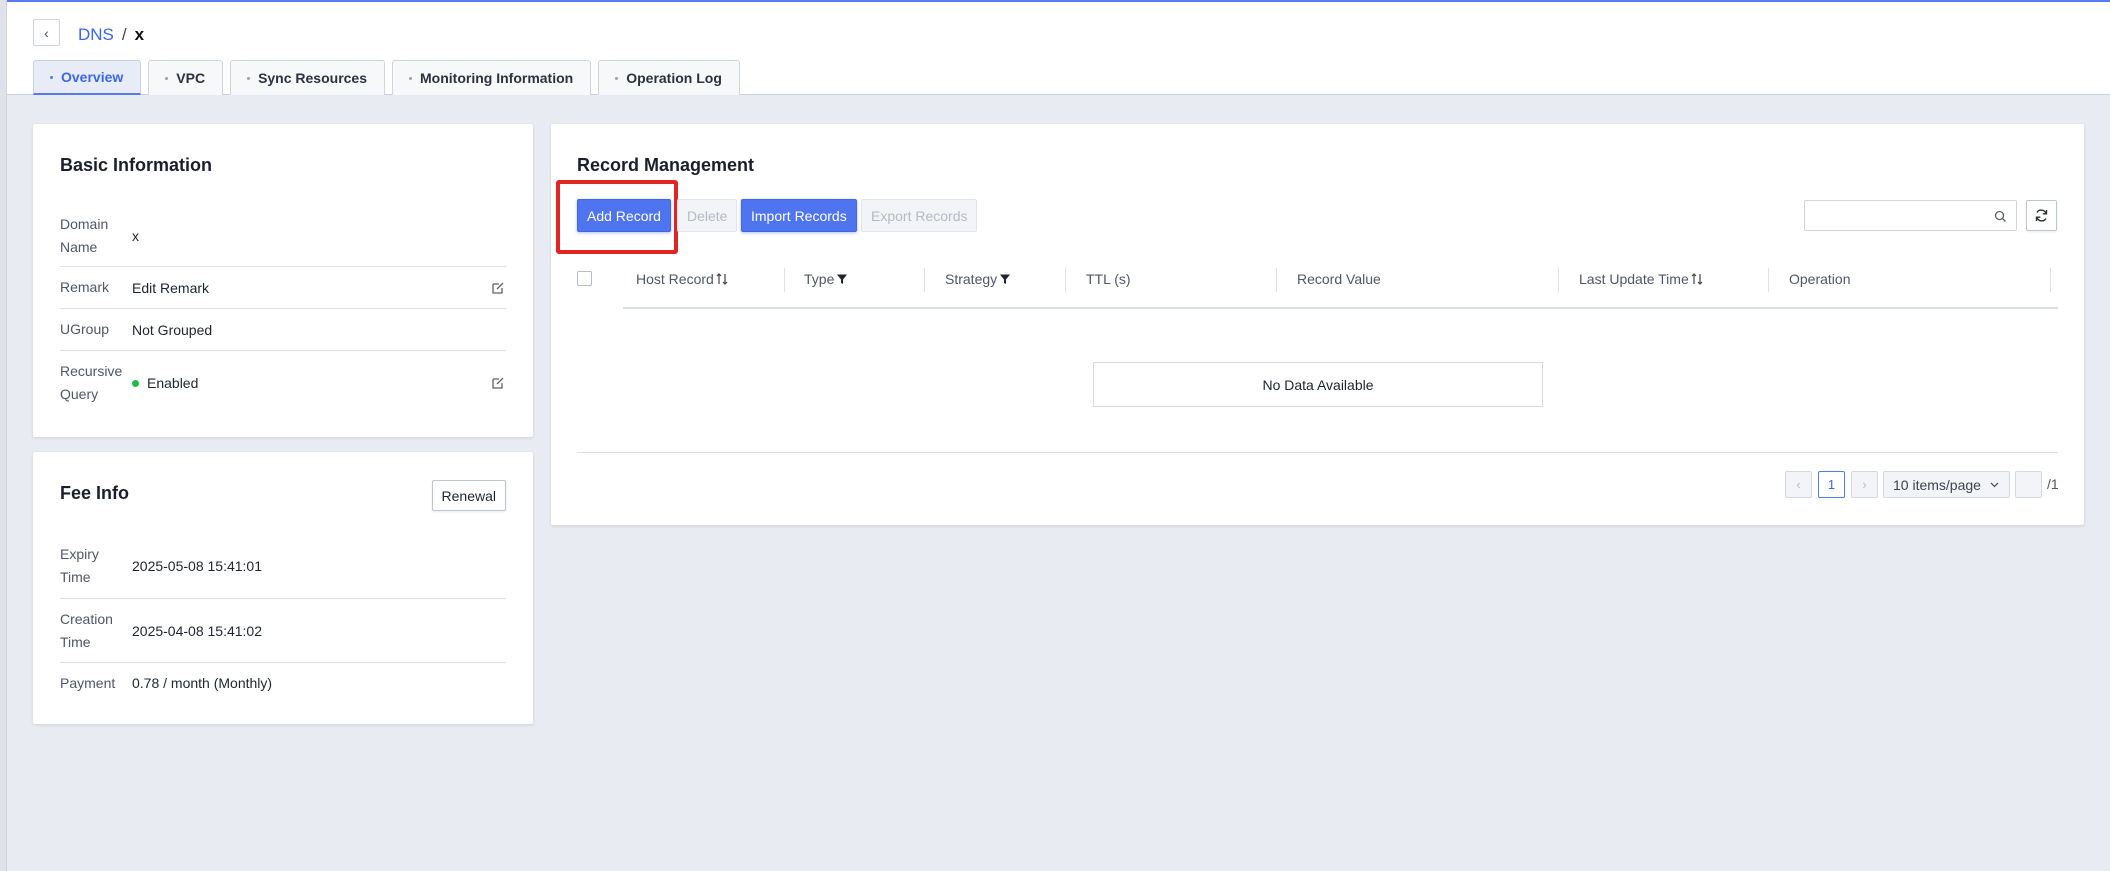 The width and height of the screenshot is (2110, 871). I want to click on tab-monitoring-information: Monitoring Information, so click(492, 77).